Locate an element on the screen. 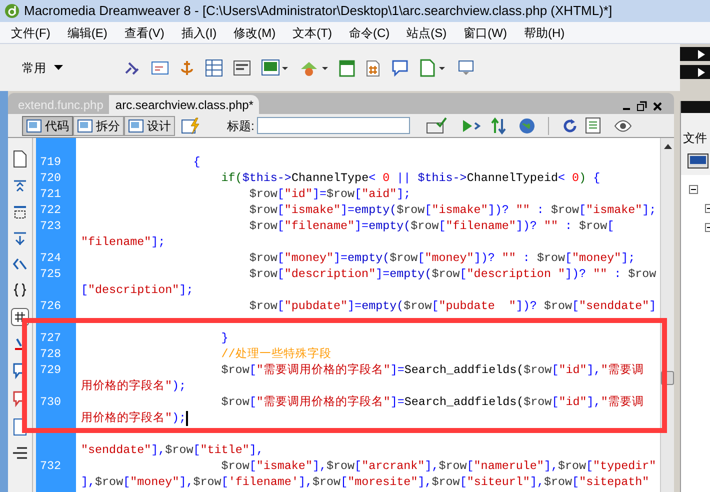  calendar-icon is located at coordinates (347, 67).